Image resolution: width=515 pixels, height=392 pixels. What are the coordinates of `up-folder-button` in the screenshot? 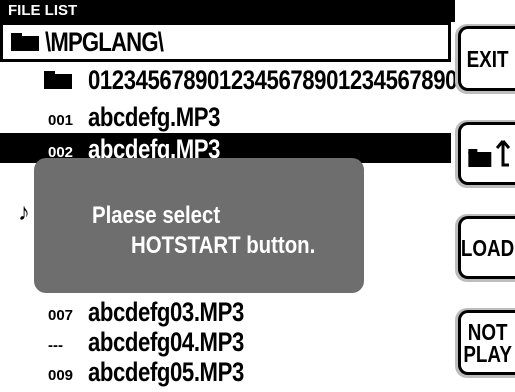 It's located at (486, 153).